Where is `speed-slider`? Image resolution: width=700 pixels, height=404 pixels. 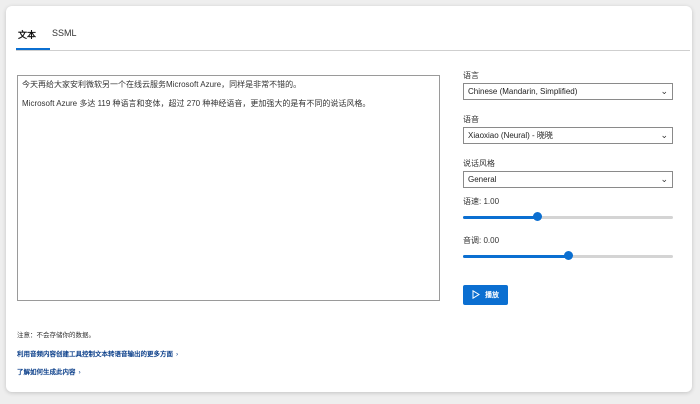
speed-slider is located at coordinates (568, 217).